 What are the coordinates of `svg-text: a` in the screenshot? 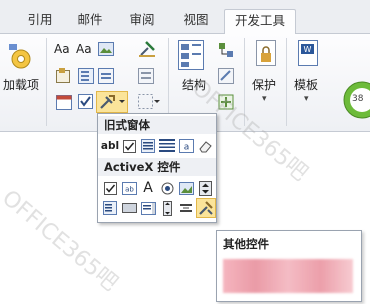 It's located at (186, 148).